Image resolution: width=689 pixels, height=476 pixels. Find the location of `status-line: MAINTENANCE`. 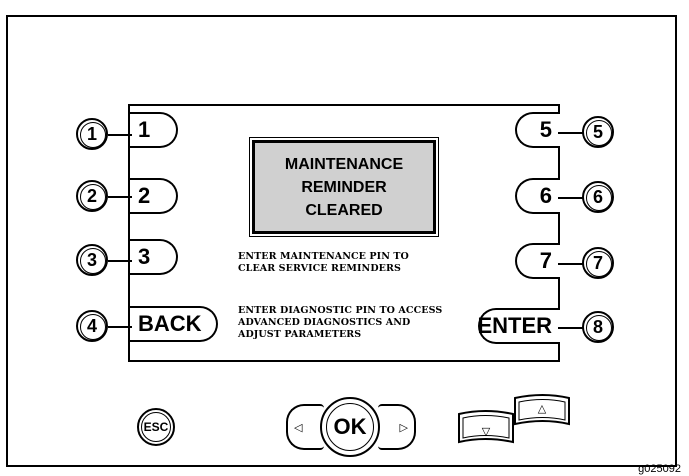

status-line: MAINTENANCE is located at coordinates (344, 164).